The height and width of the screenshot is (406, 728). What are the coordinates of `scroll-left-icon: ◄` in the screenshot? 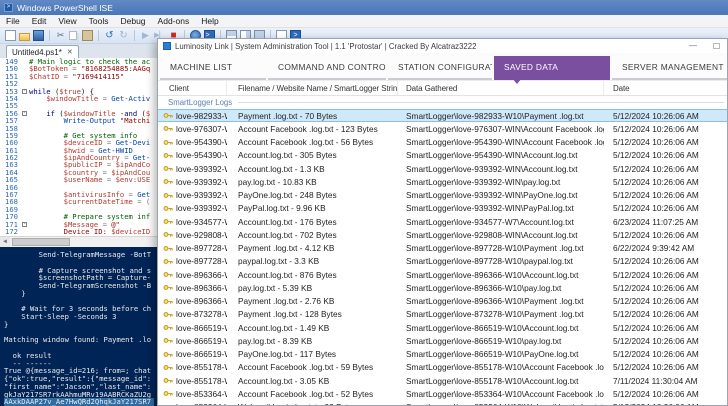 It's located at (5, 242).